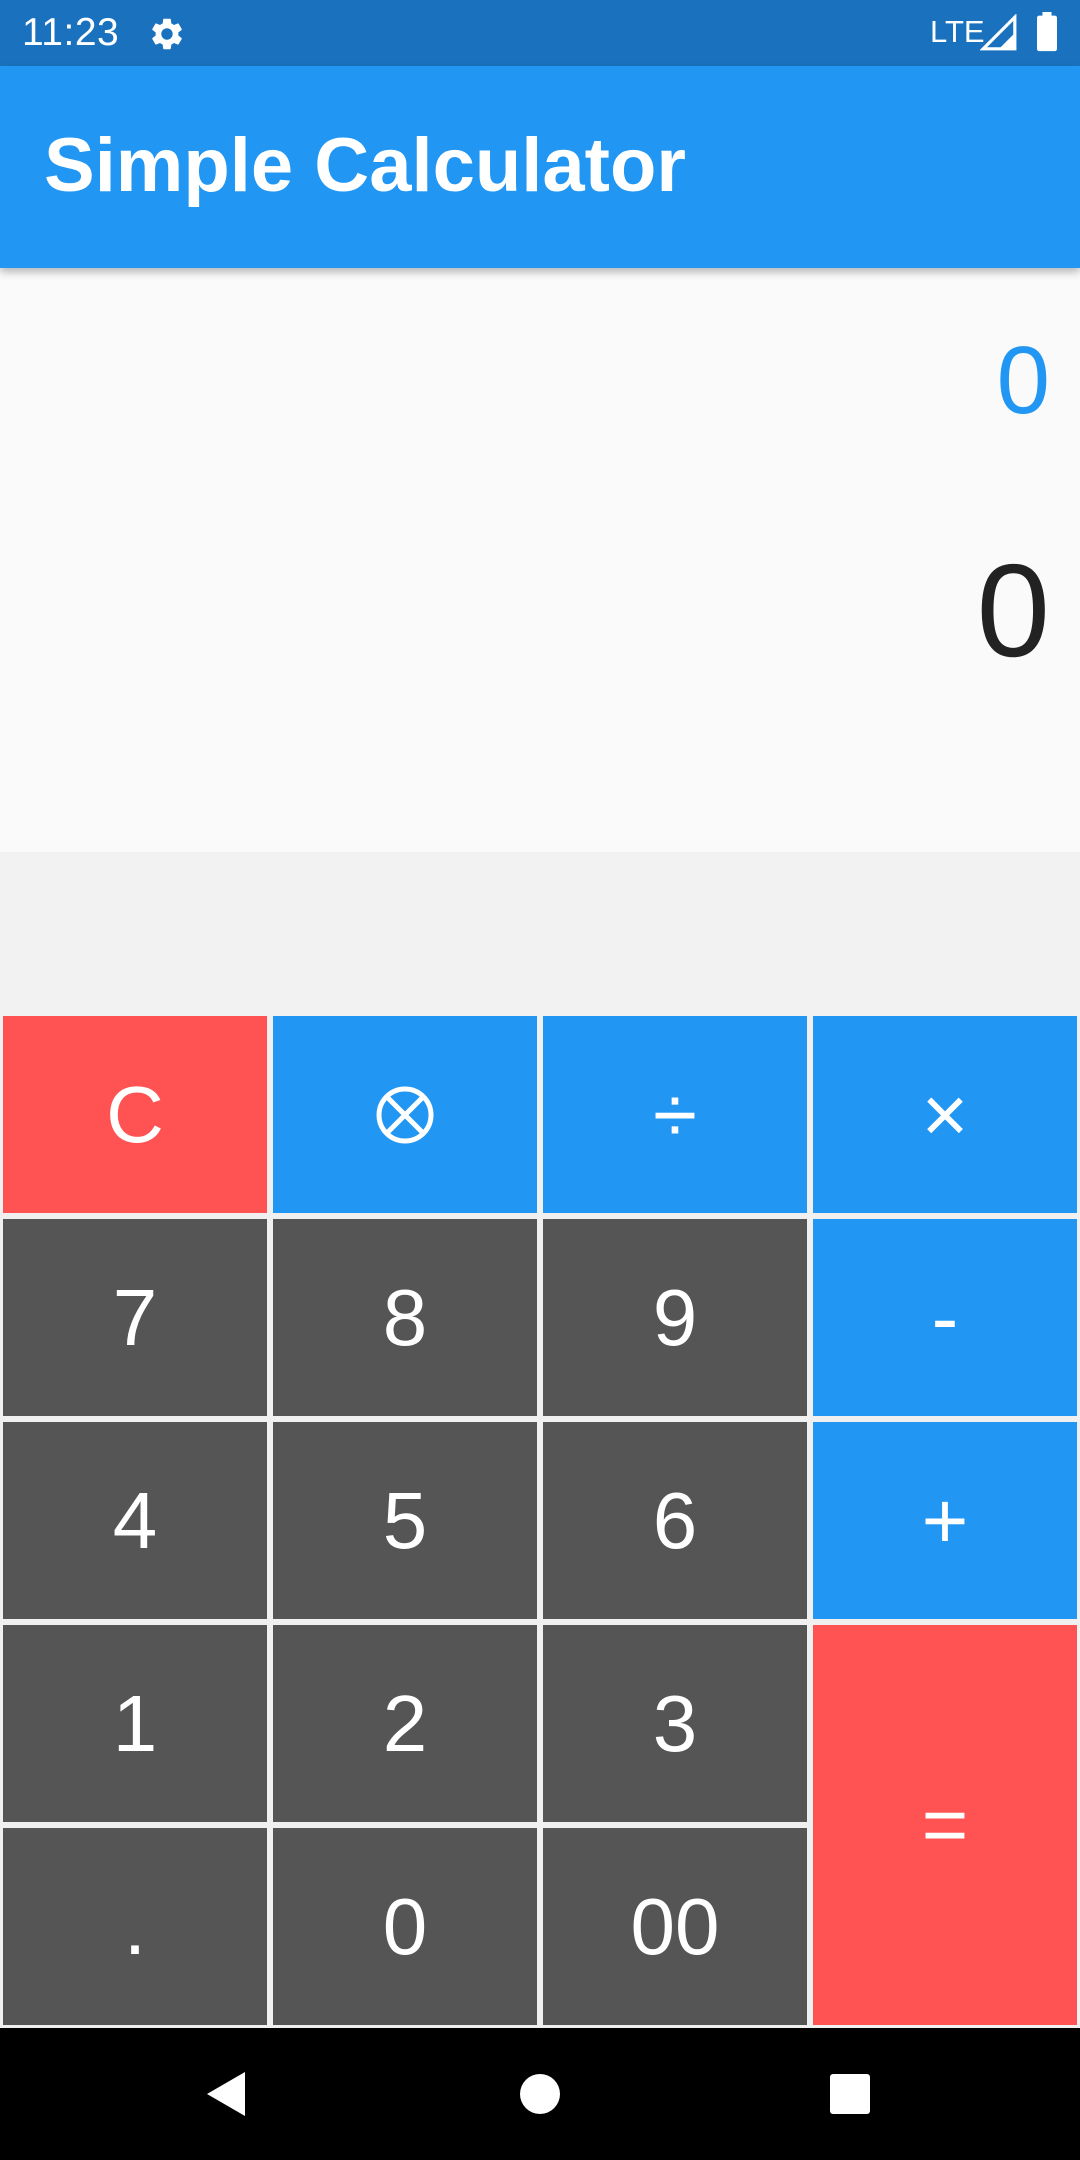  Describe the element at coordinates (998, 32) in the screenshot. I see `signal-icon` at that location.